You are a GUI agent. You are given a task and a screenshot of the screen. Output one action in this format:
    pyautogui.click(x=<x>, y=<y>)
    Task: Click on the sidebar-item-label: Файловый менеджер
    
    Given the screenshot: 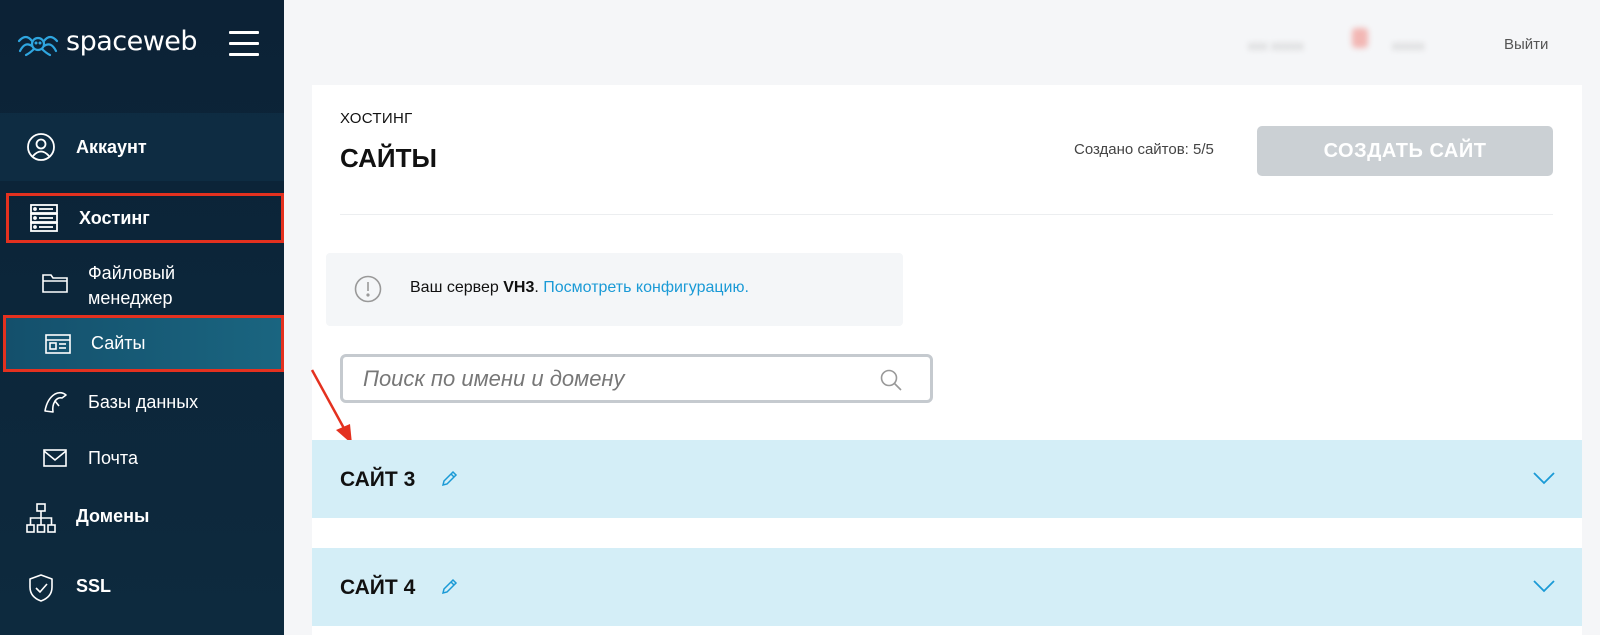 What is the action you would take?
    pyautogui.click(x=131, y=286)
    